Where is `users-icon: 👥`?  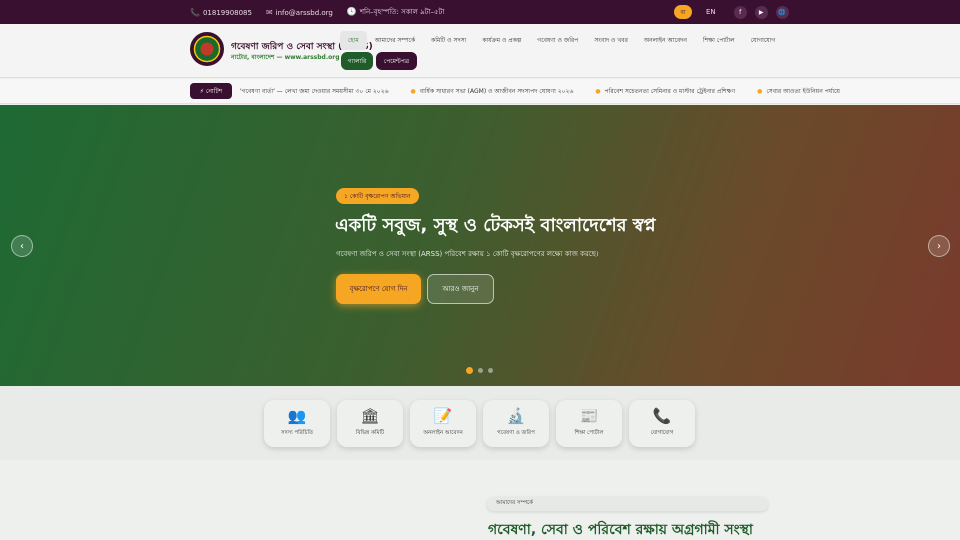 users-icon: 👥 is located at coordinates (297, 416).